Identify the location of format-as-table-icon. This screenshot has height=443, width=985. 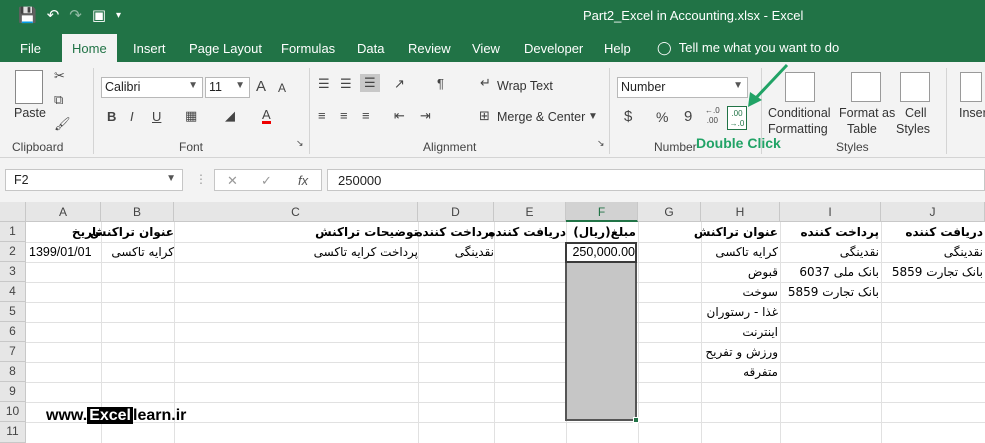
(866, 87).